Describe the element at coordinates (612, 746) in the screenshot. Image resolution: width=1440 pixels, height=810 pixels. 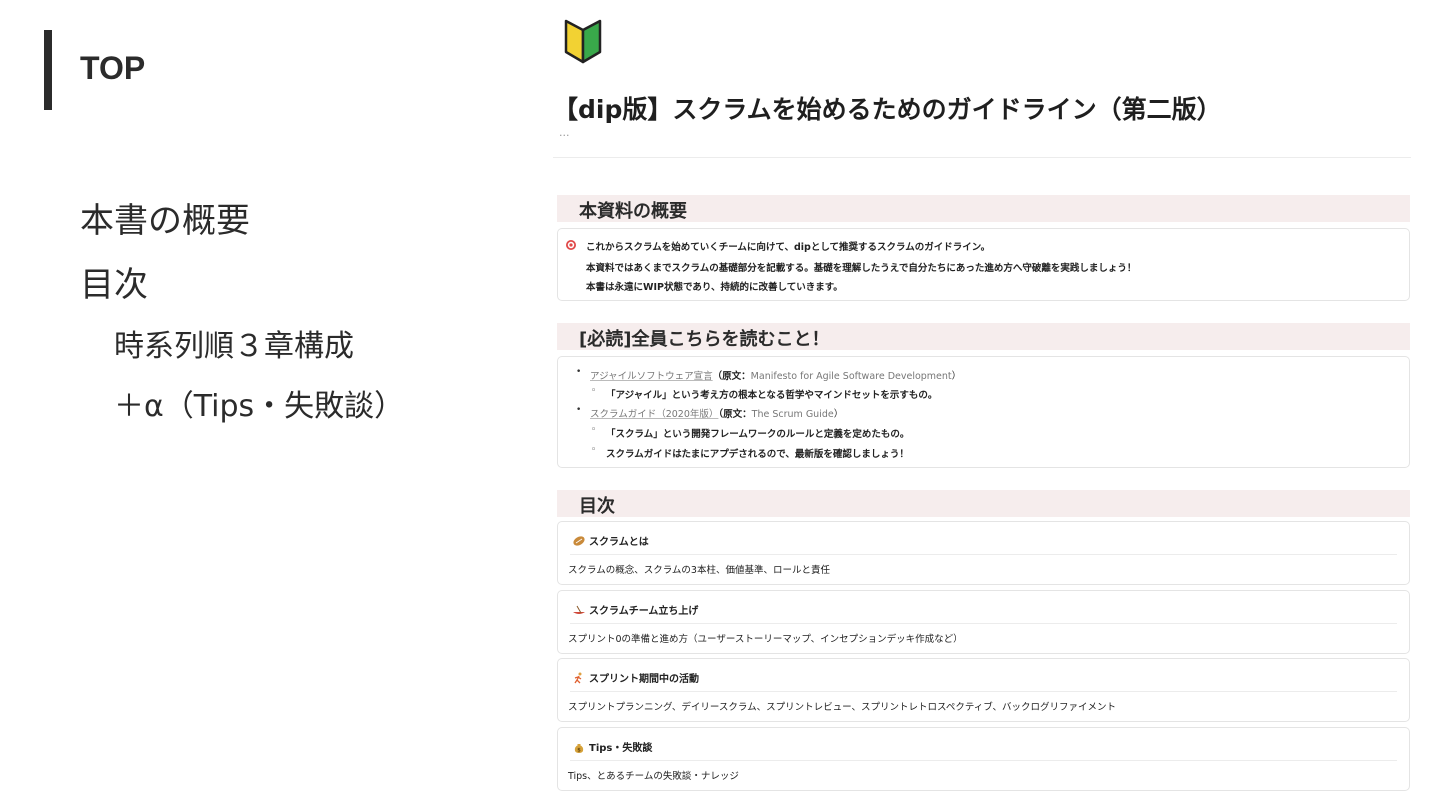
I see `toc-card-title: $ Tips・失敗談` at that location.